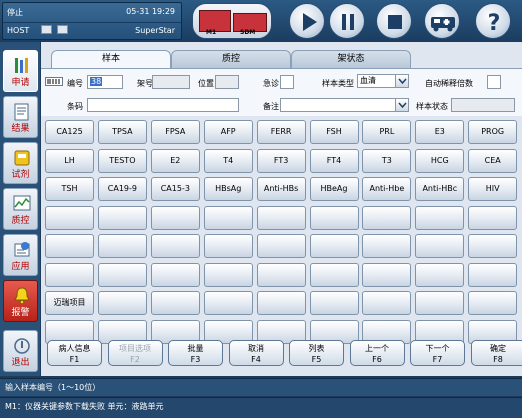 This screenshot has height=418, width=522. Describe the element at coordinates (163, 105) in the screenshot. I see `barcode-input` at that location.